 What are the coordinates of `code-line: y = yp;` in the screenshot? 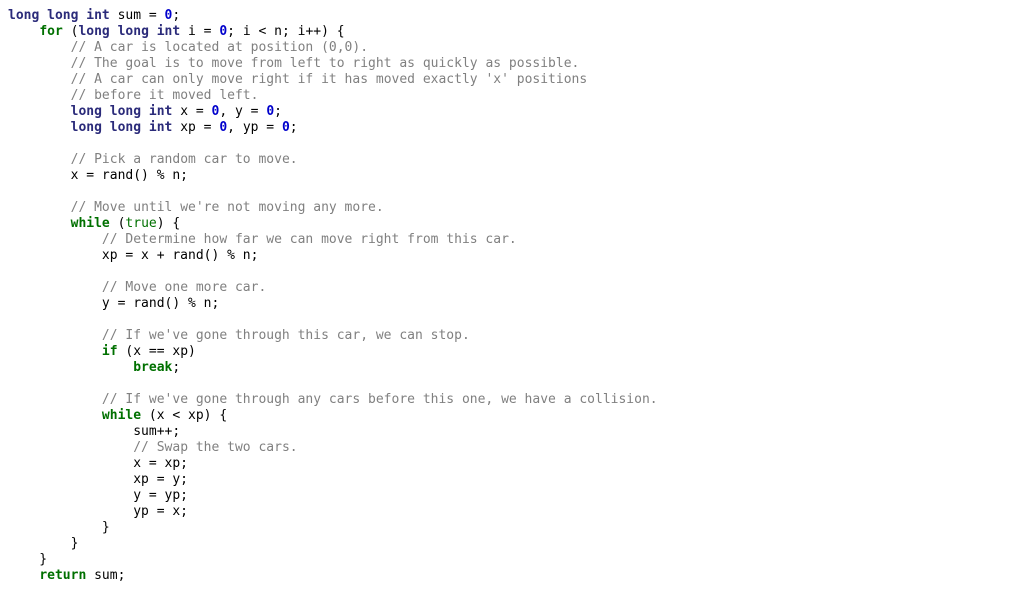 It's located at (516, 496).